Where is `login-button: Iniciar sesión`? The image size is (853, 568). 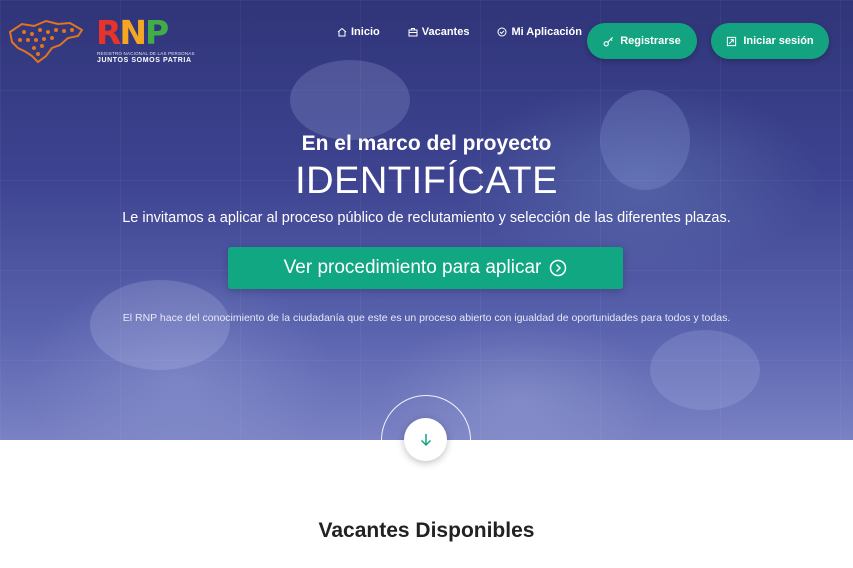
login-button: Iniciar sesión is located at coordinates (770, 41).